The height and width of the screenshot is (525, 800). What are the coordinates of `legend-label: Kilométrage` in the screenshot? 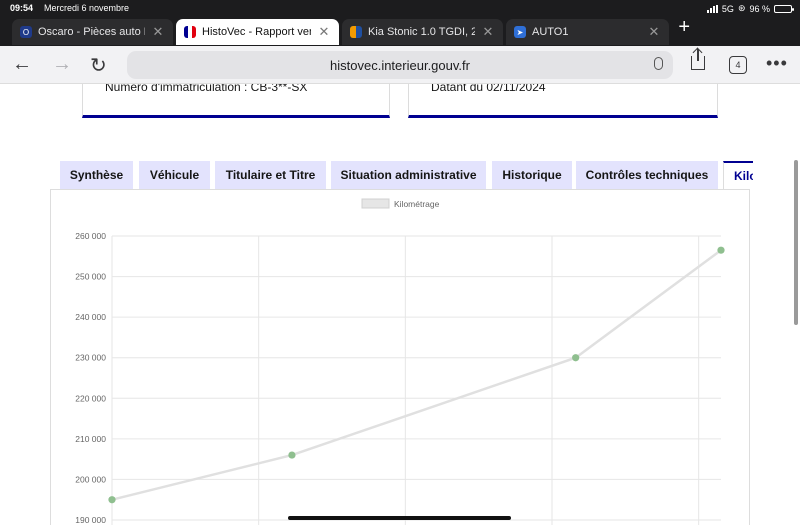 It's located at (417, 204).